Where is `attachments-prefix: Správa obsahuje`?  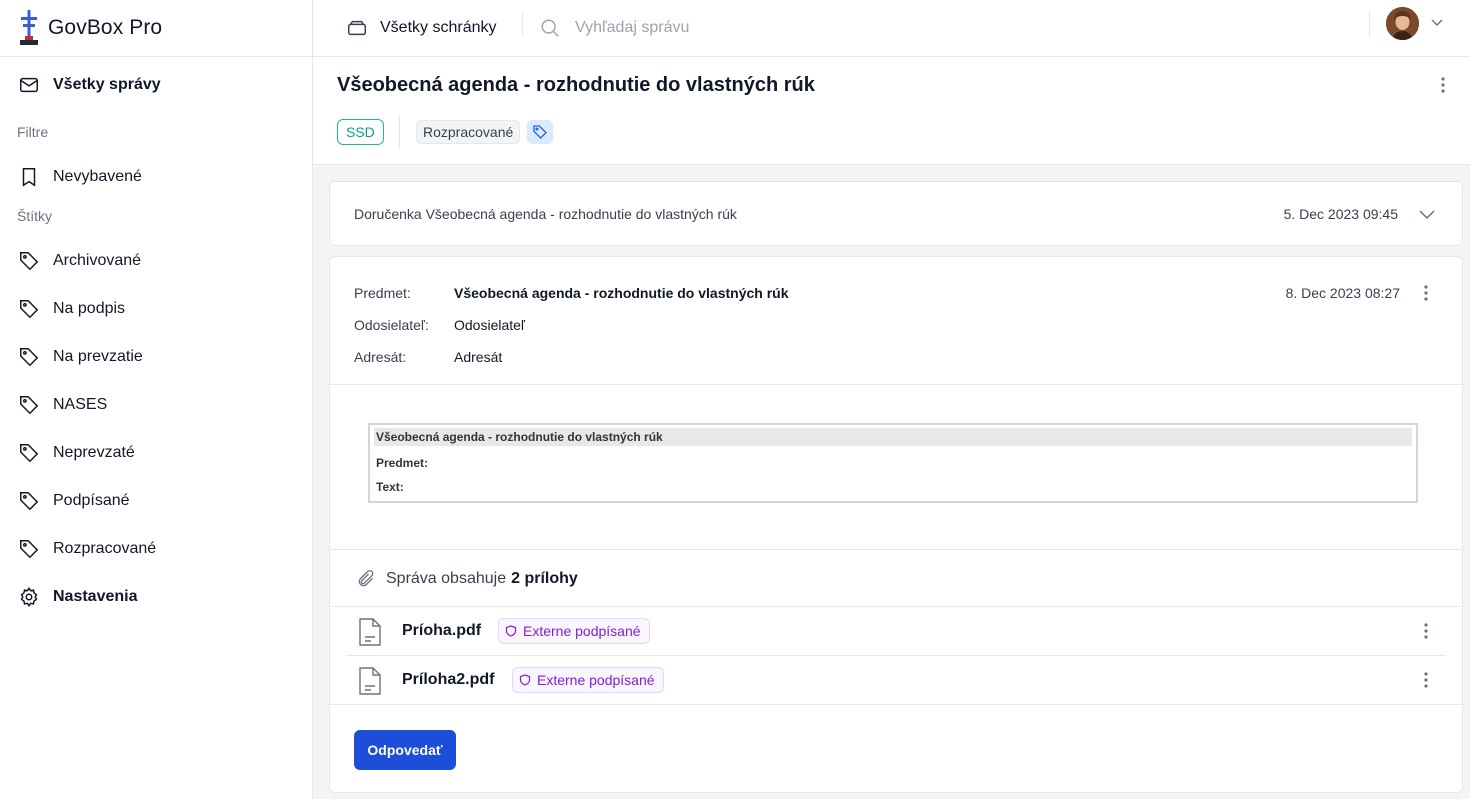 attachments-prefix: Správa obsahuje is located at coordinates (446, 578).